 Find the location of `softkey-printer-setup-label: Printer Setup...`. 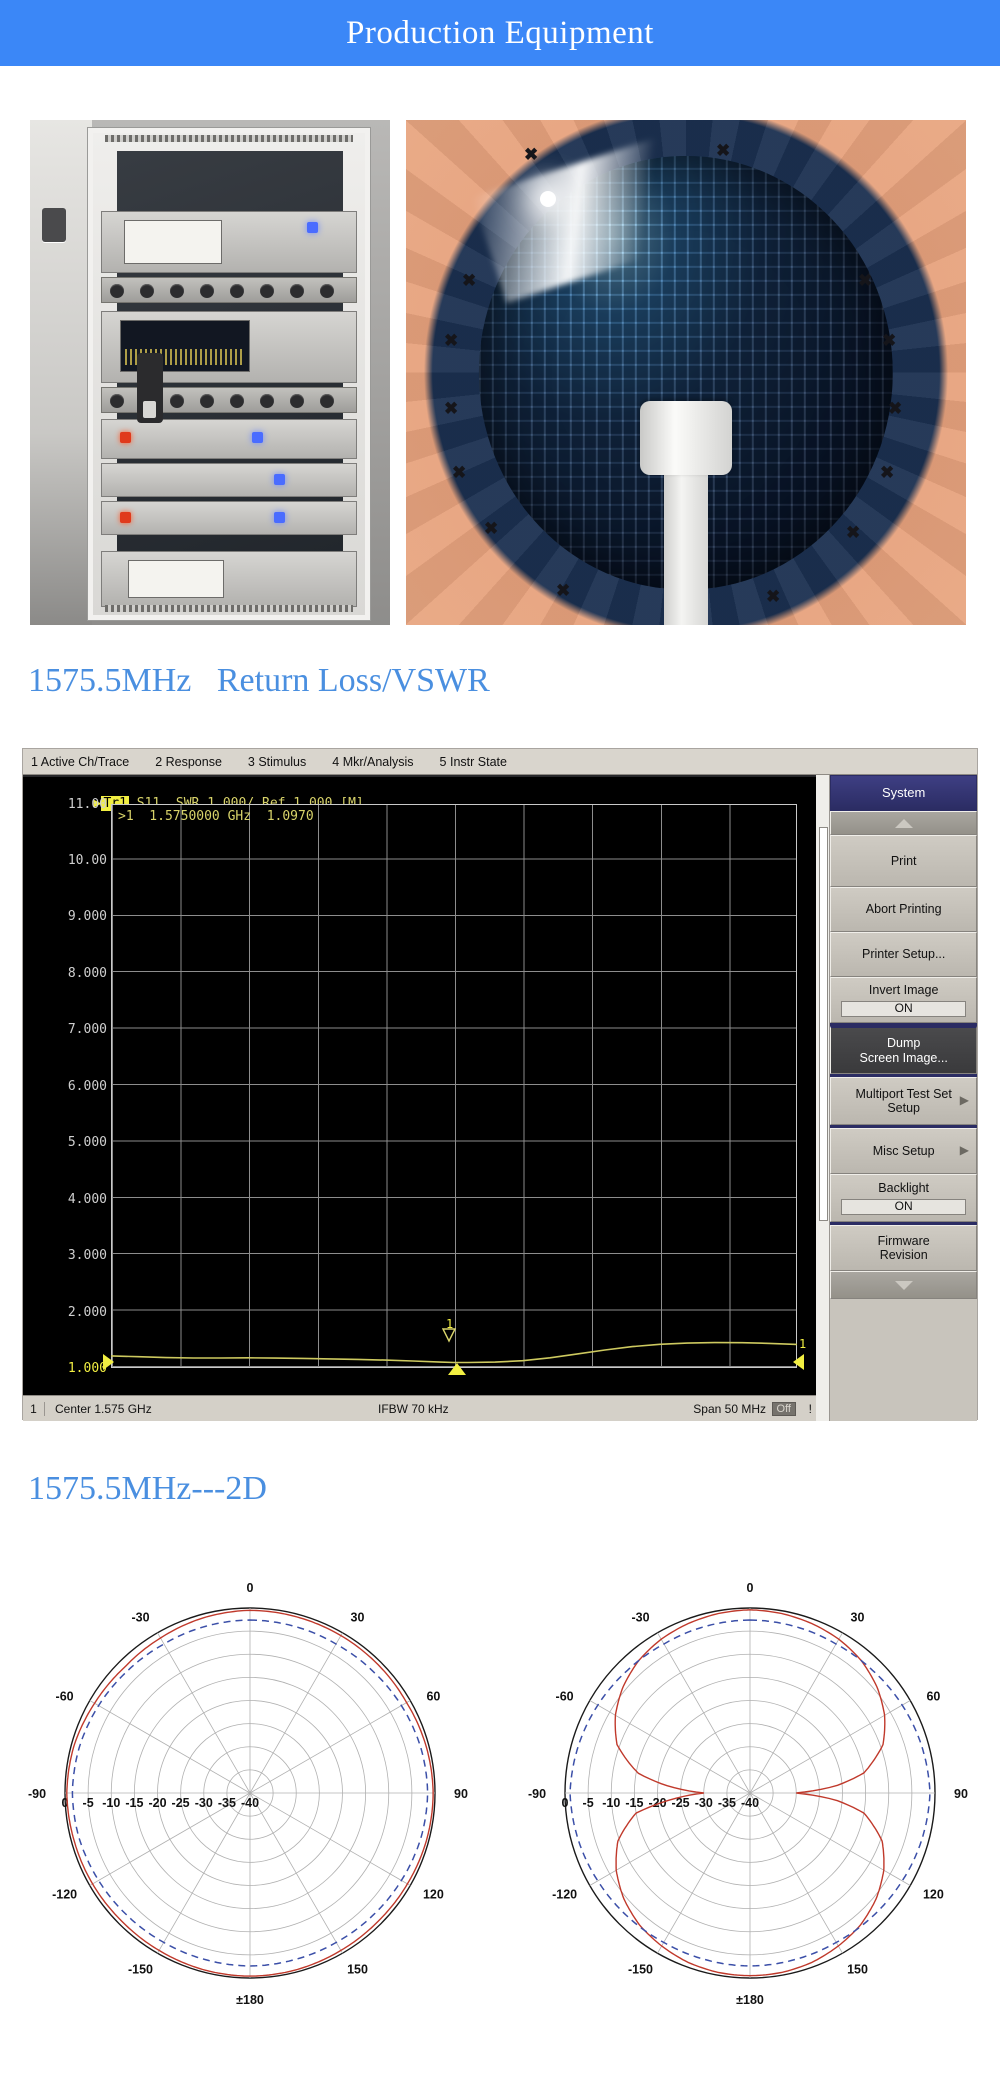

softkey-printer-setup-label: Printer Setup... is located at coordinates (903, 954).